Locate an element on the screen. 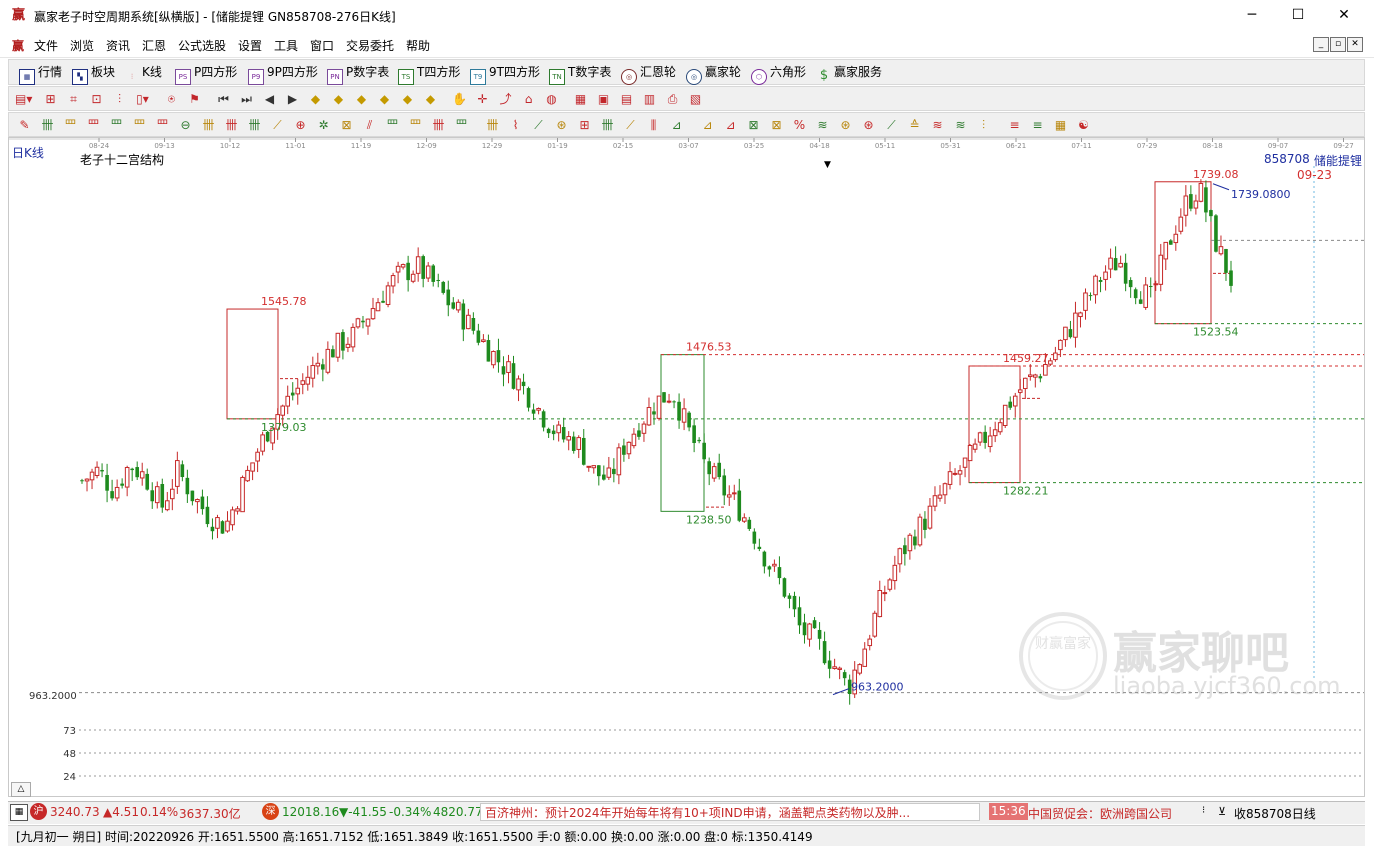  diamond4-icon: ◆ is located at coordinates (384, 99).